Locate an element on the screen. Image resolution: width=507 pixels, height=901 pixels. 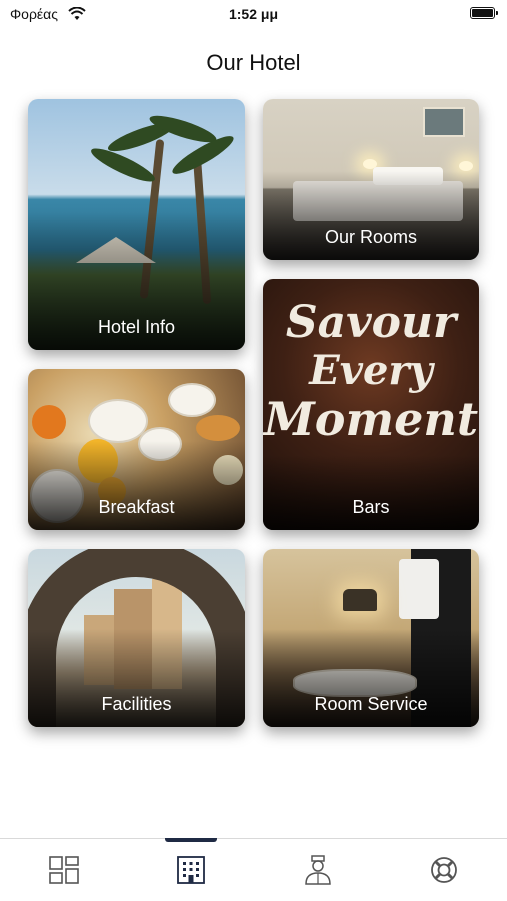
status-bar: Φορέας 1:52 μμ is located at coordinates (253, 15).